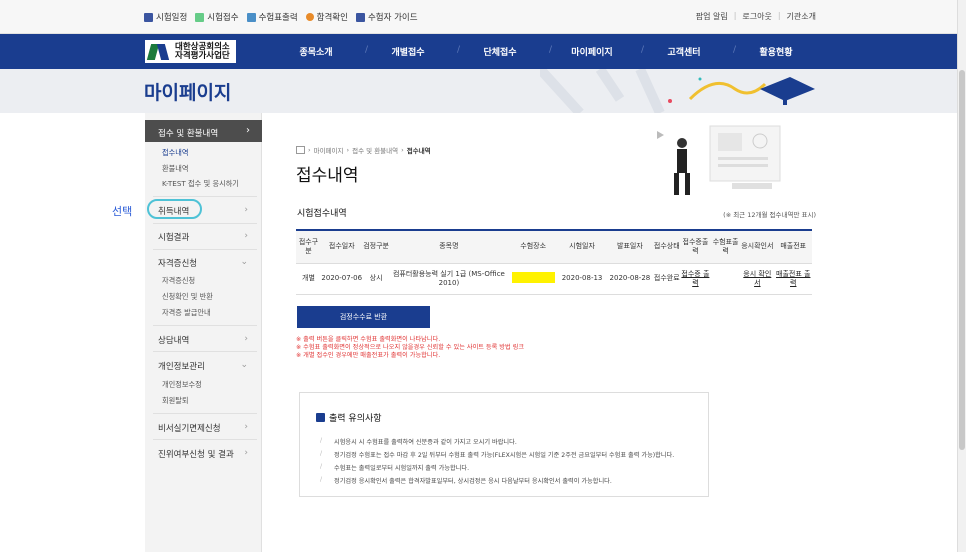 This screenshot has width=966, height=552. Describe the element at coordinates (595, 51) in the screenshot. I see `nav-item-mypage: 마이페이지` at that location.